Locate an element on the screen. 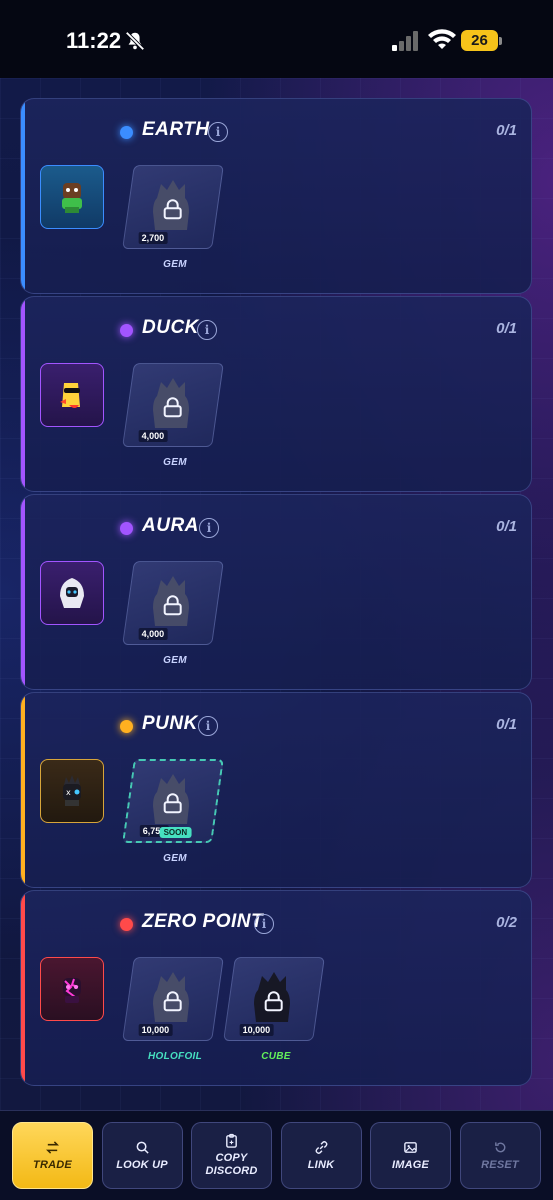 This screenshot has height=1200, width=553. image-icon is located at coordinates (410, 1147).